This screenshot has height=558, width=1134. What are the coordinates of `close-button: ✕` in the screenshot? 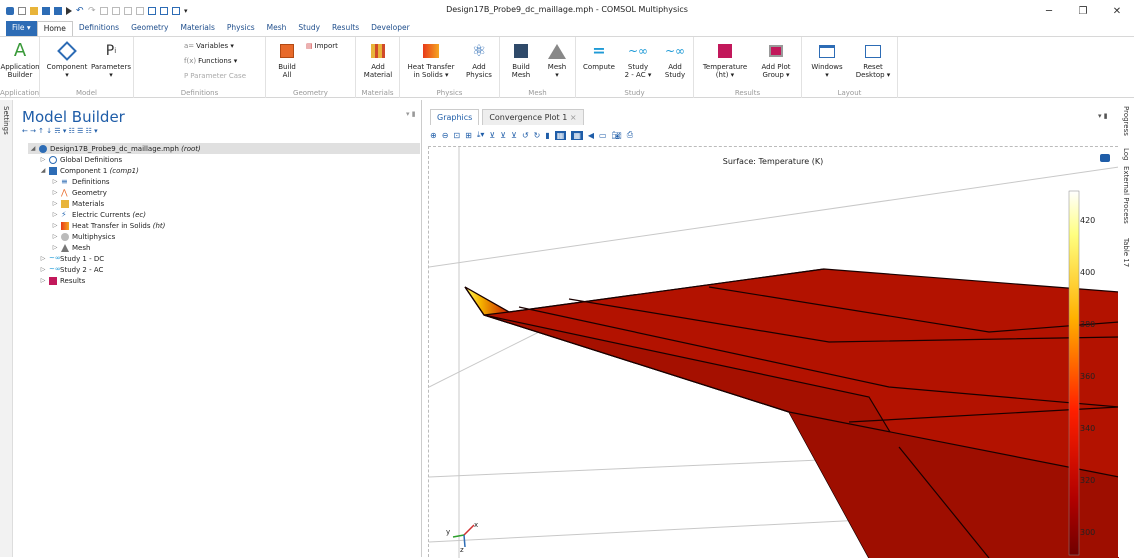 It's located at (1117, 11).